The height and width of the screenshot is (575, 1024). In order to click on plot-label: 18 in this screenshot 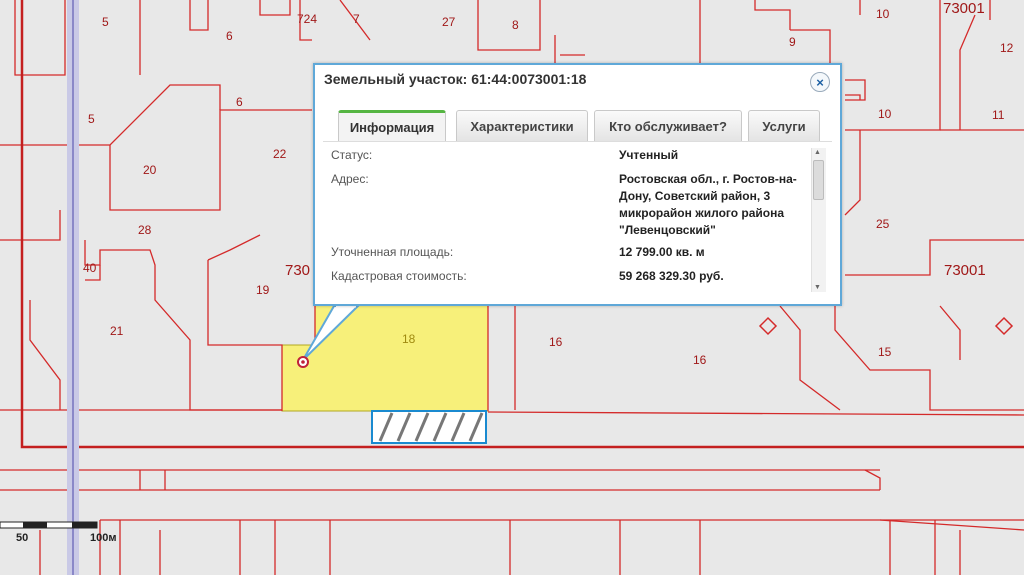, I will do `click(409, 339)`.